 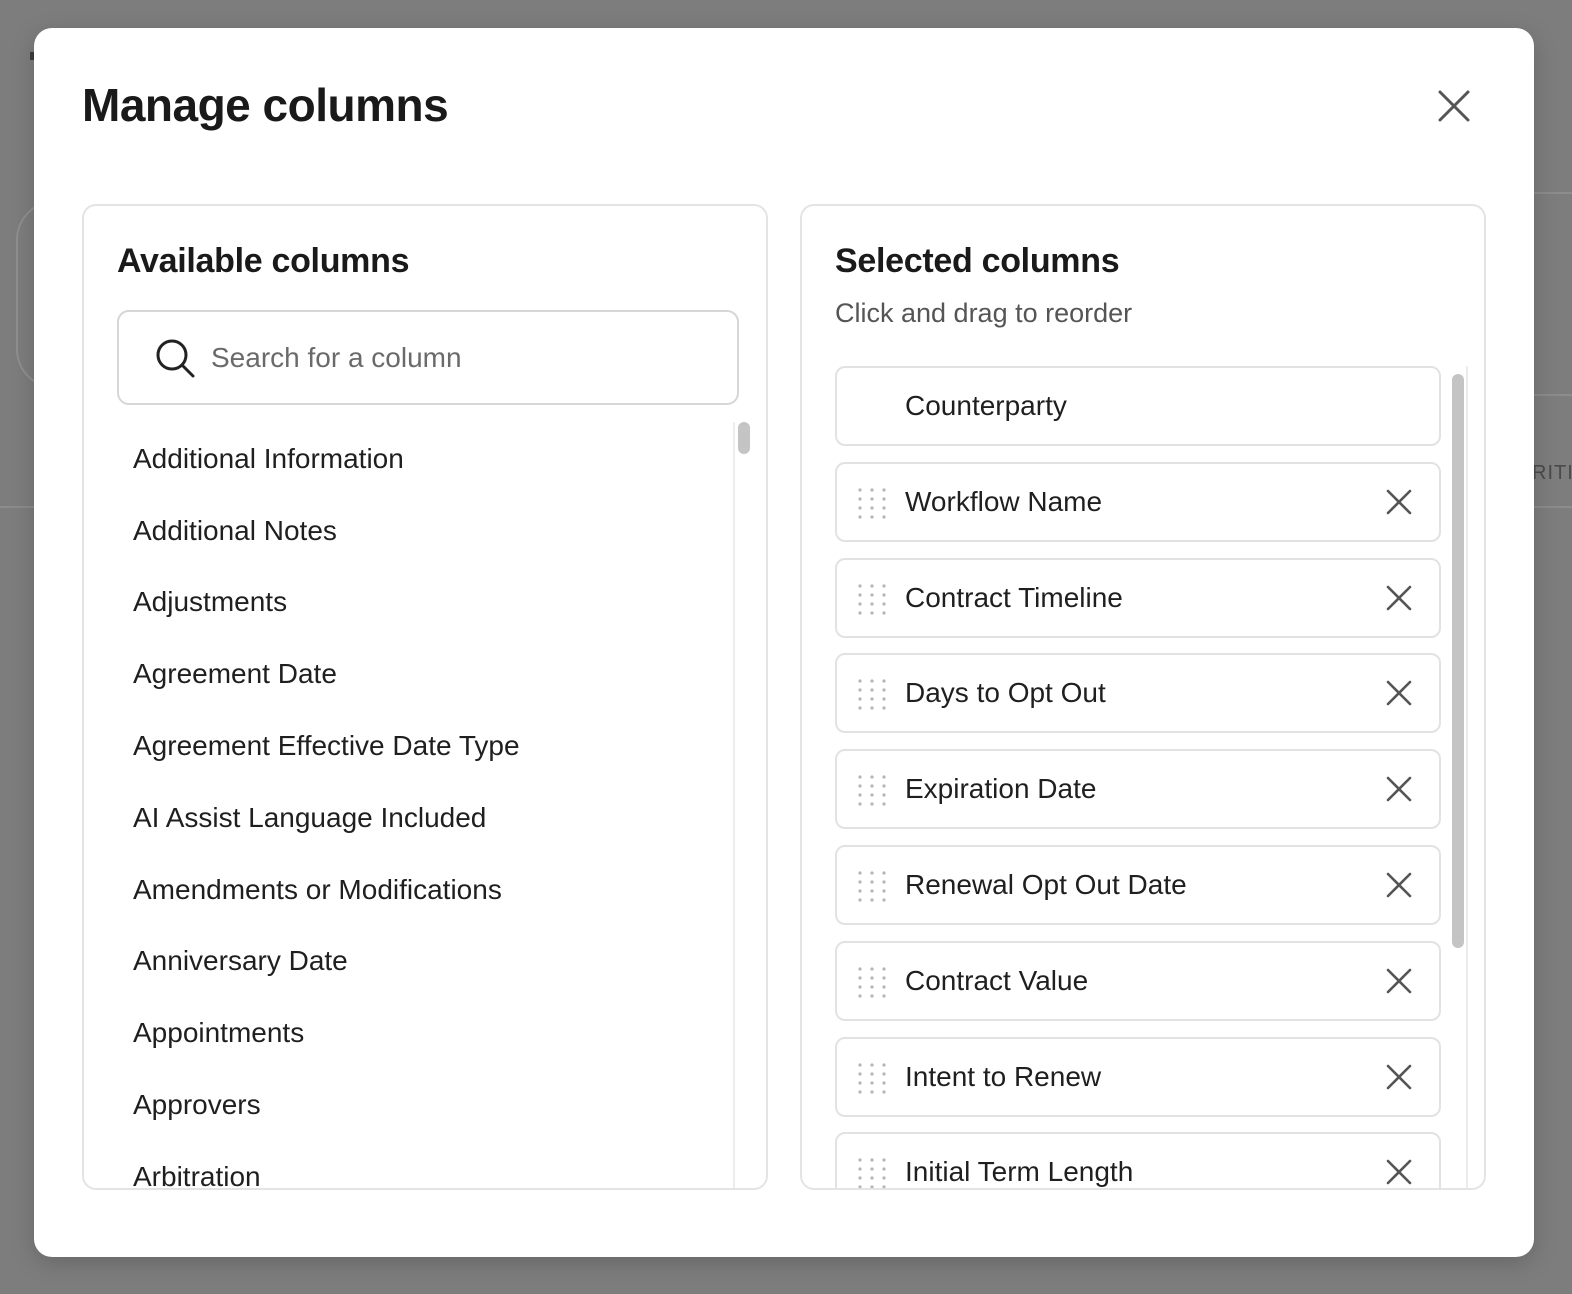 What do you see at coordinates (310, 817) in the screenshot?
I see `available-column-label: AI Assist Language Included` at bounding box center [310, 817].